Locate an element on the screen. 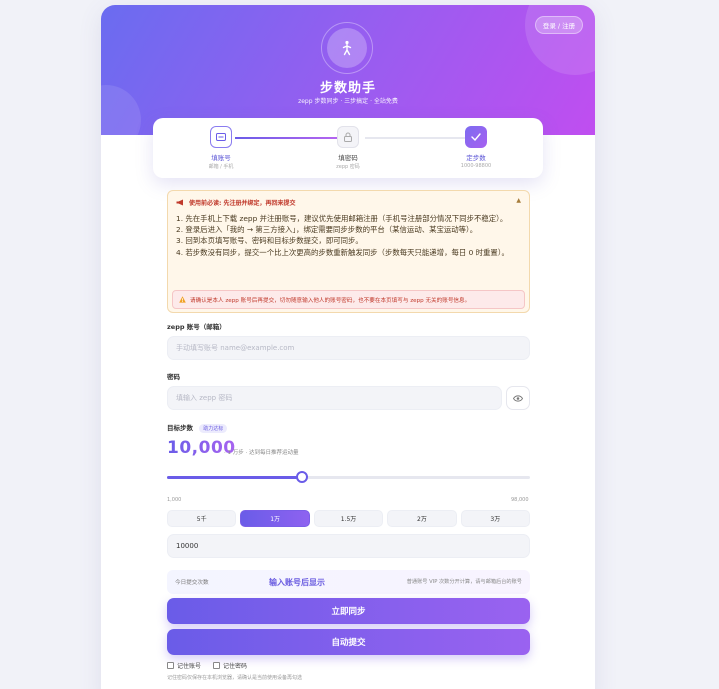 This screenshot has width=719, height=689. preset-button: 1.5万 is located at coordinates (348, 518).